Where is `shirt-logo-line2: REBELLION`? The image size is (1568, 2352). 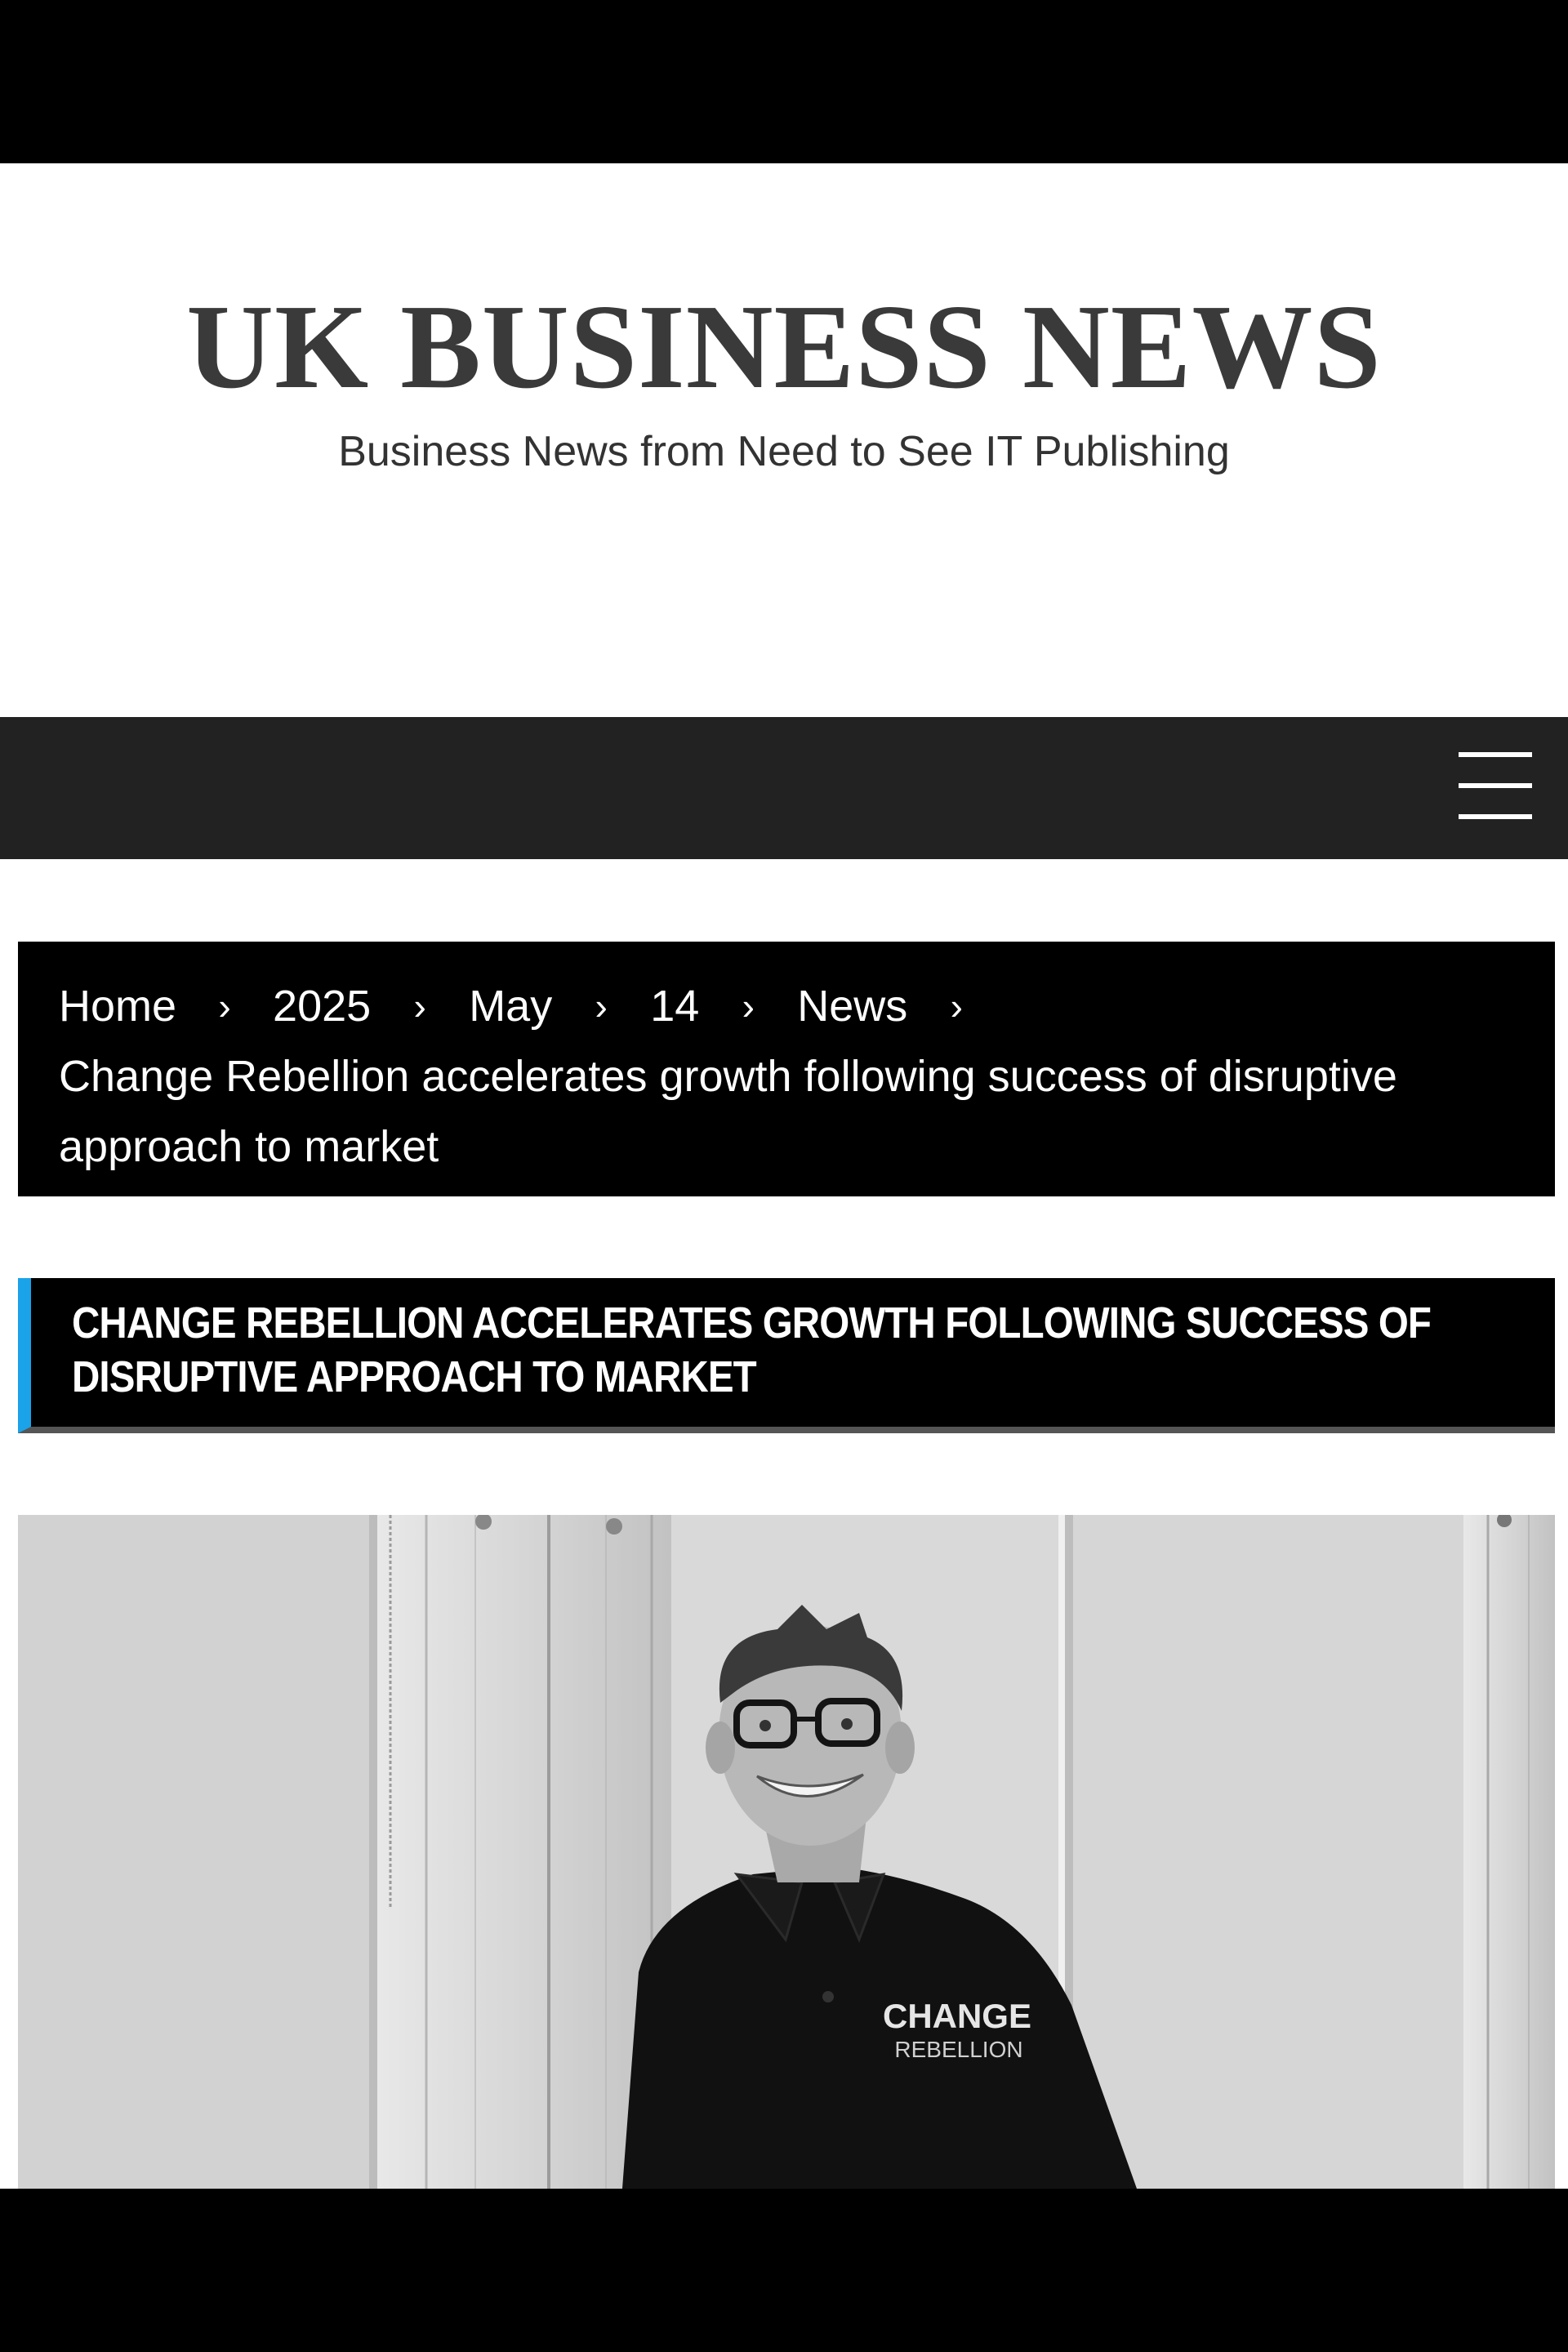 shirt-logo-line2: REBELLION is located at coordinates (958, 2049).